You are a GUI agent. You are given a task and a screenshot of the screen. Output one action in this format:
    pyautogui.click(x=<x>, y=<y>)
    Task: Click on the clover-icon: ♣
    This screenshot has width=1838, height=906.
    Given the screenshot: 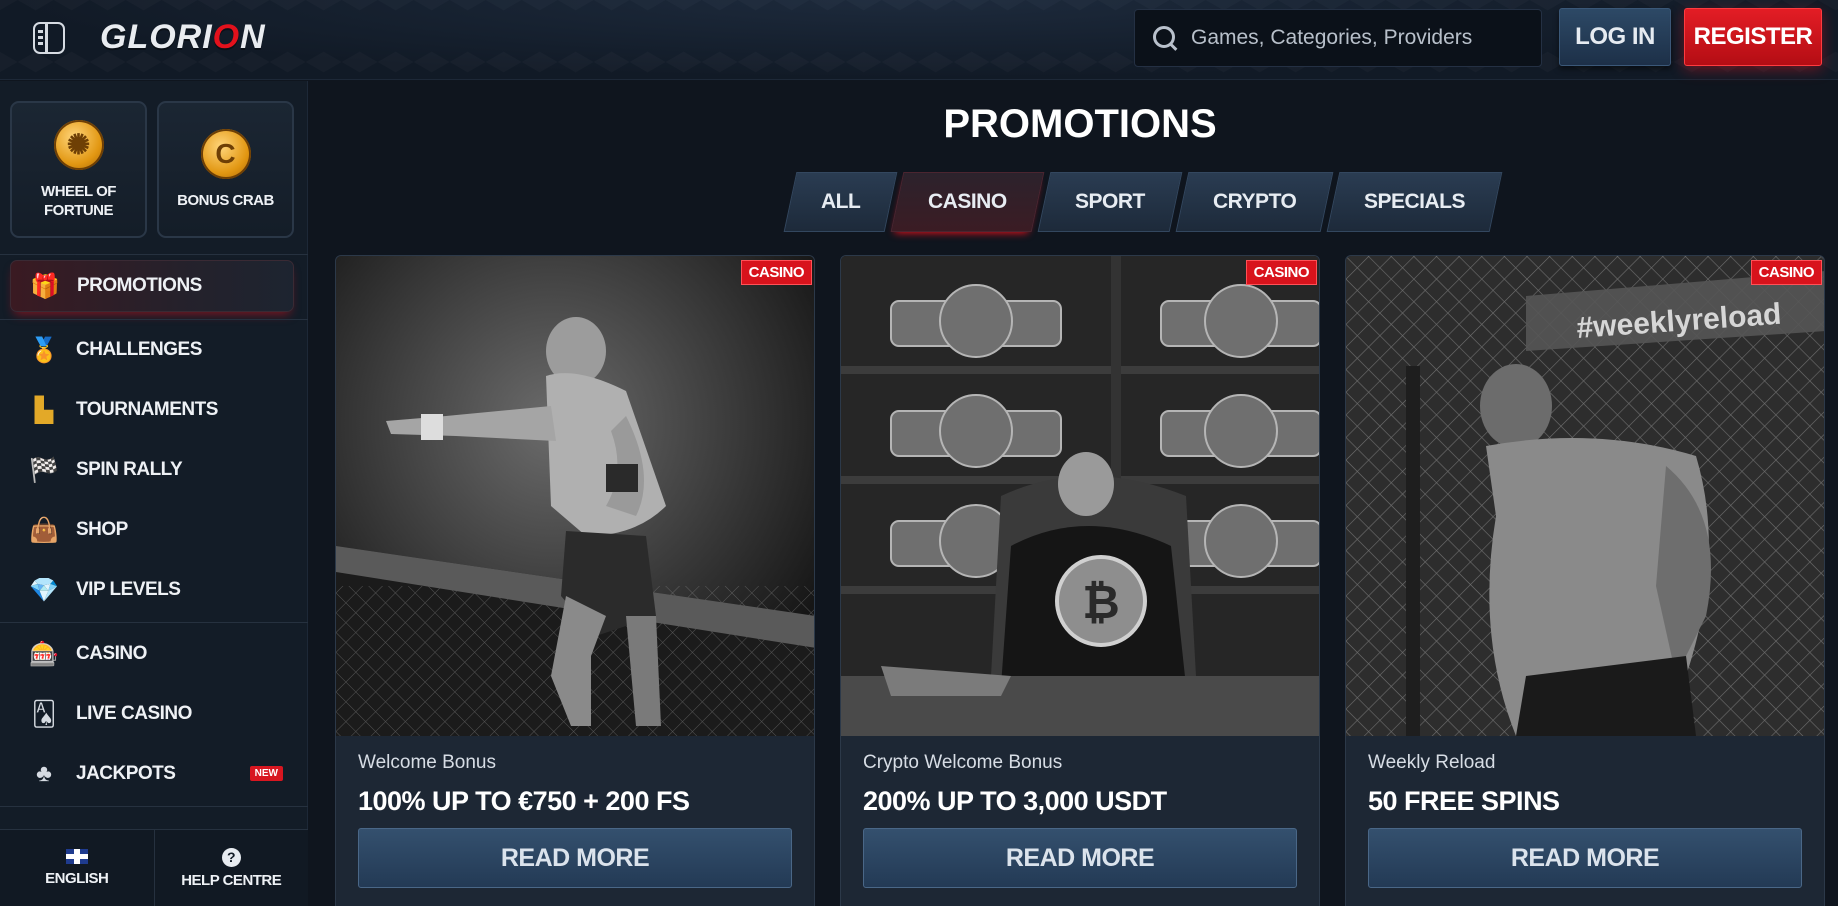 What is the action you would take?
    pyautogui.click(x=44, y=773)
    